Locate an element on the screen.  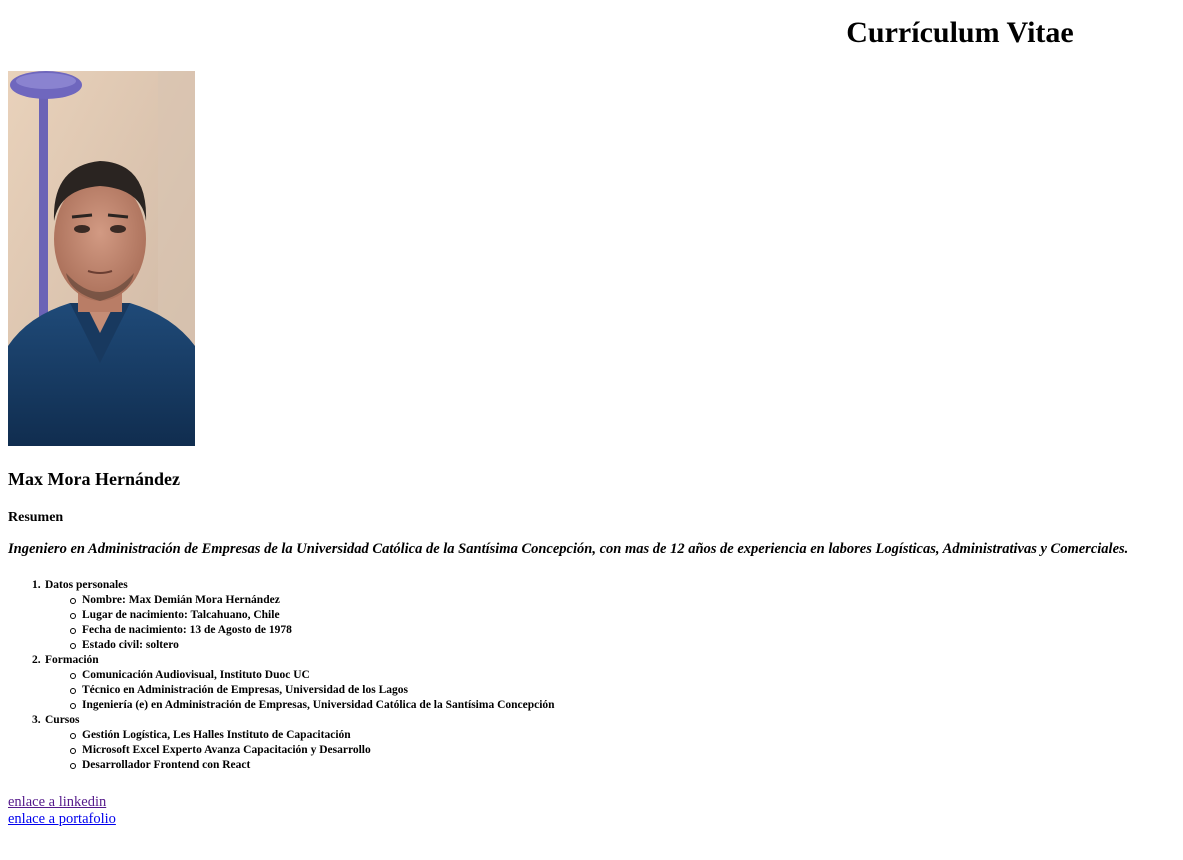
section-label: Formación is located at coordinates (72, 660).